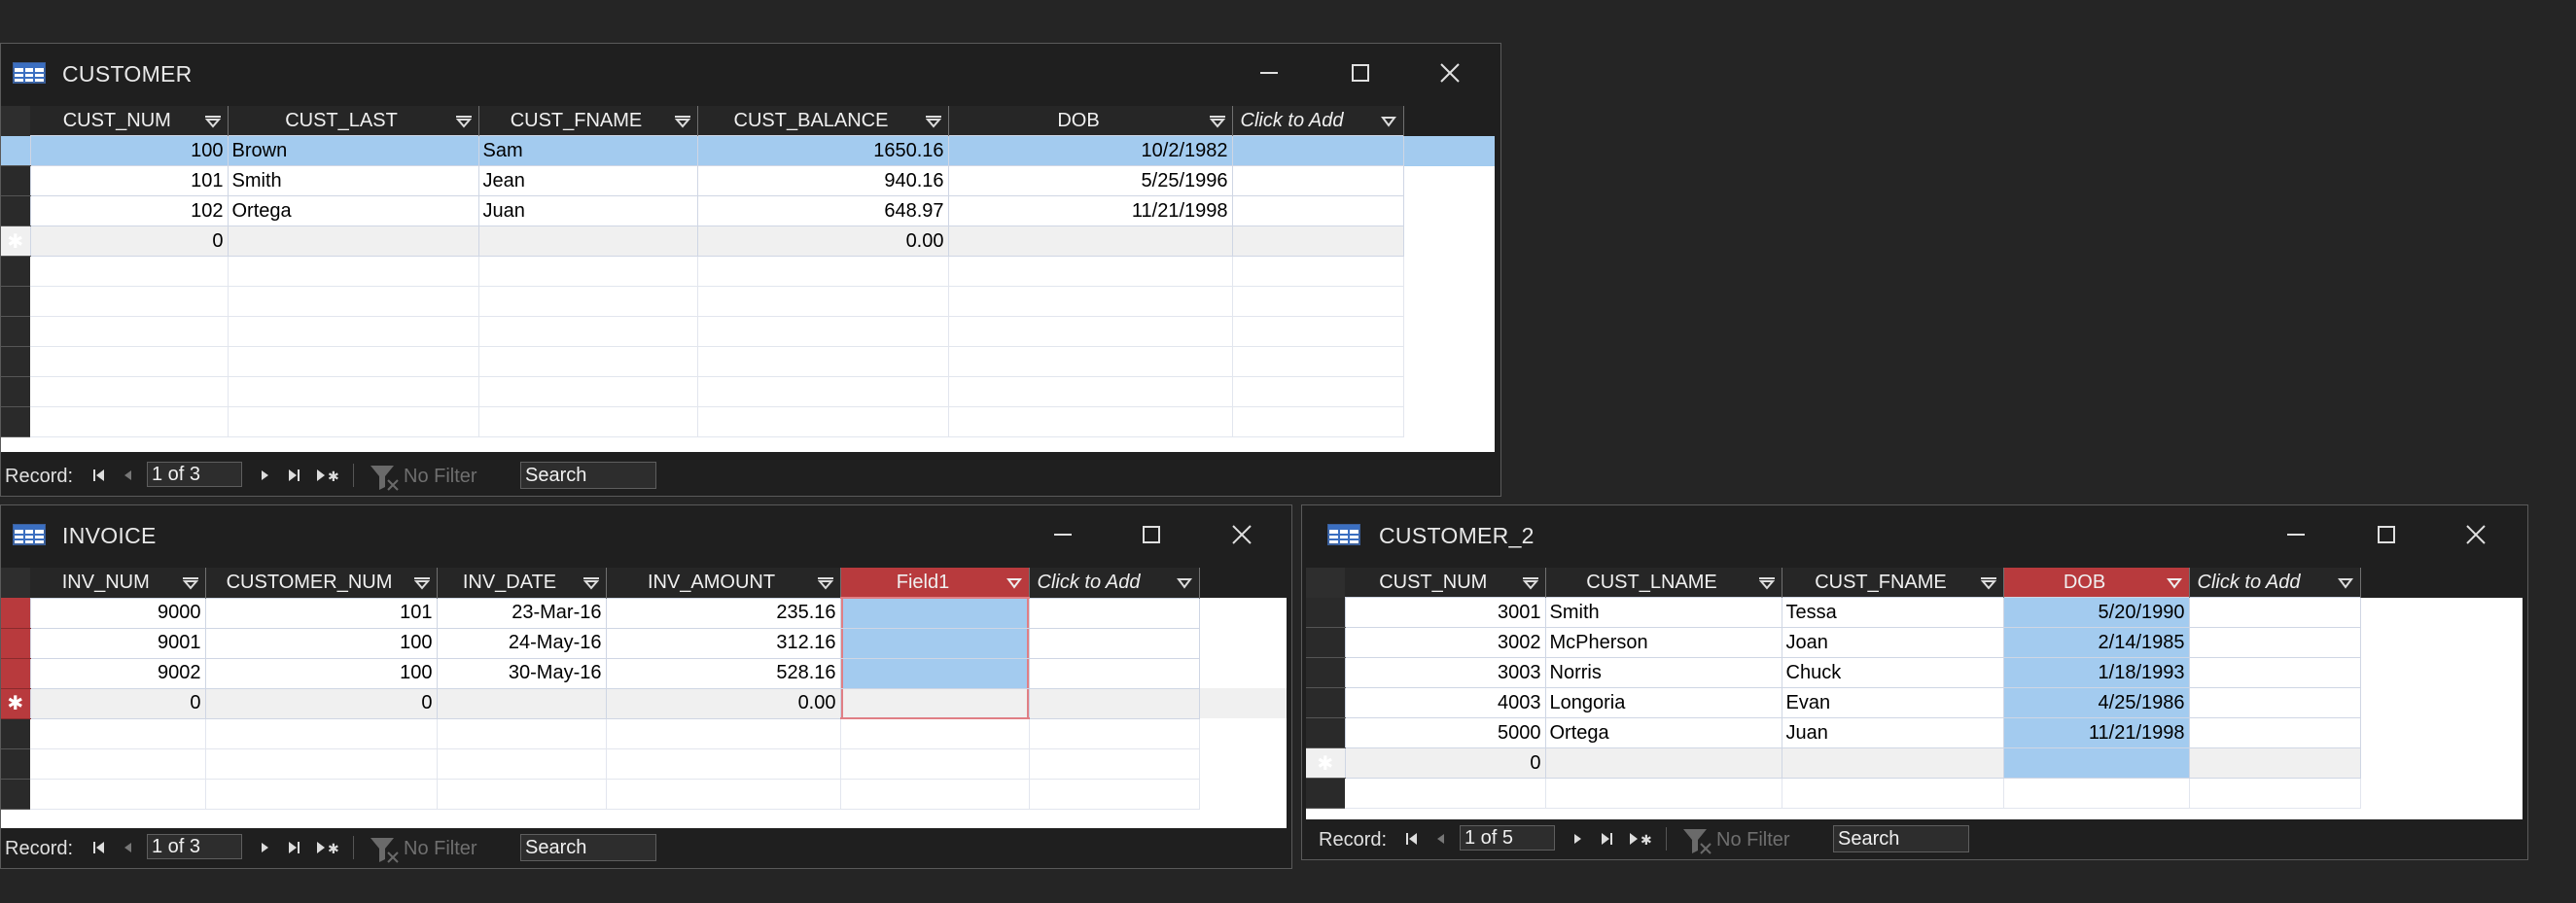  What do you see at coordinates (1893, 702) in the screenshot?
I see `cell: Evan` at bounding box center [1893, 702].